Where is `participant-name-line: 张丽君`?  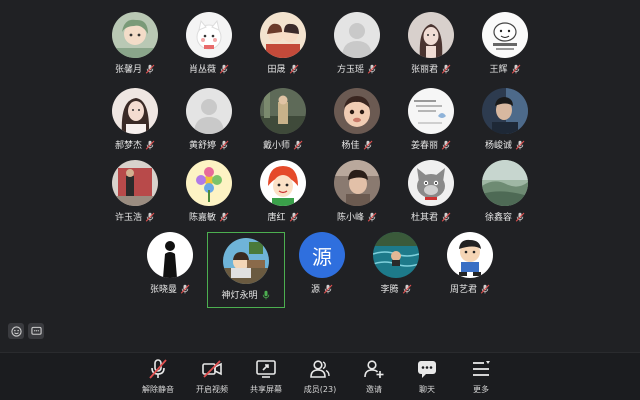 participant-name-line: 张丽君 is located at coordinates (431, 68).